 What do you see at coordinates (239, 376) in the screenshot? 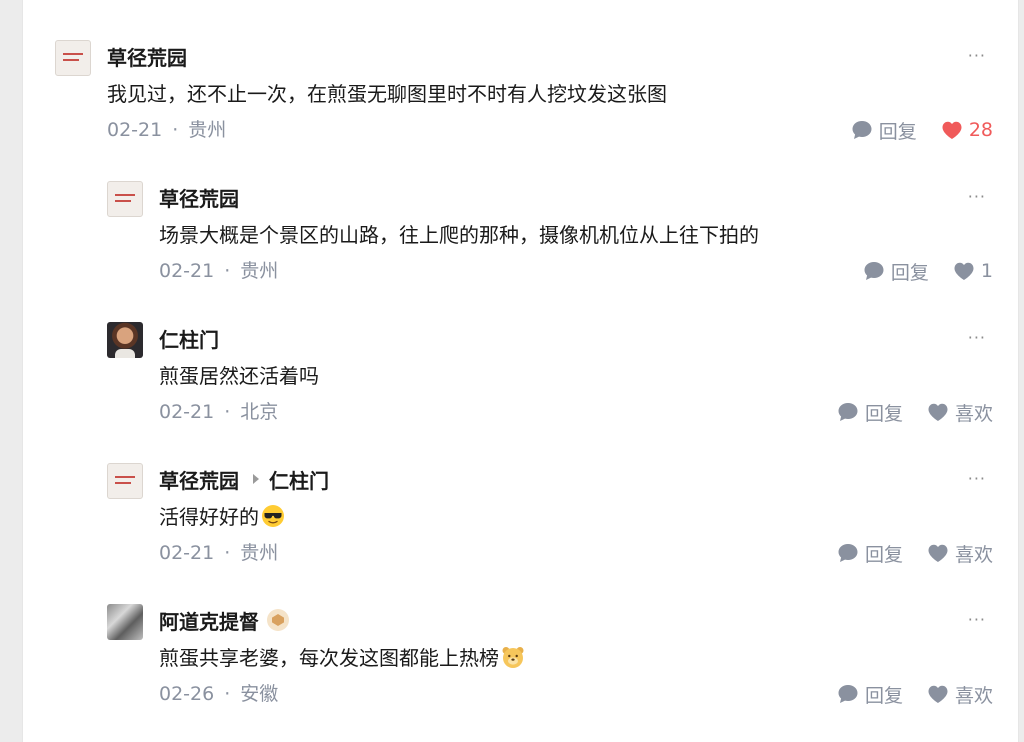
I see `comment-text: 煎蛋居然还活着吗` at bounding box center [239, 376].